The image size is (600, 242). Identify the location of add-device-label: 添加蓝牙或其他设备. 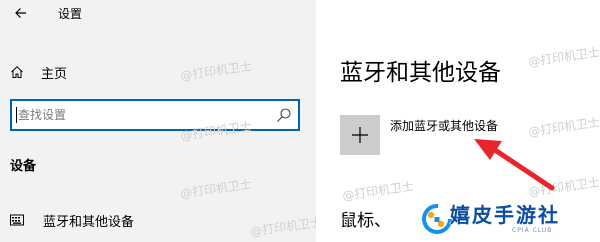
(444, 125).